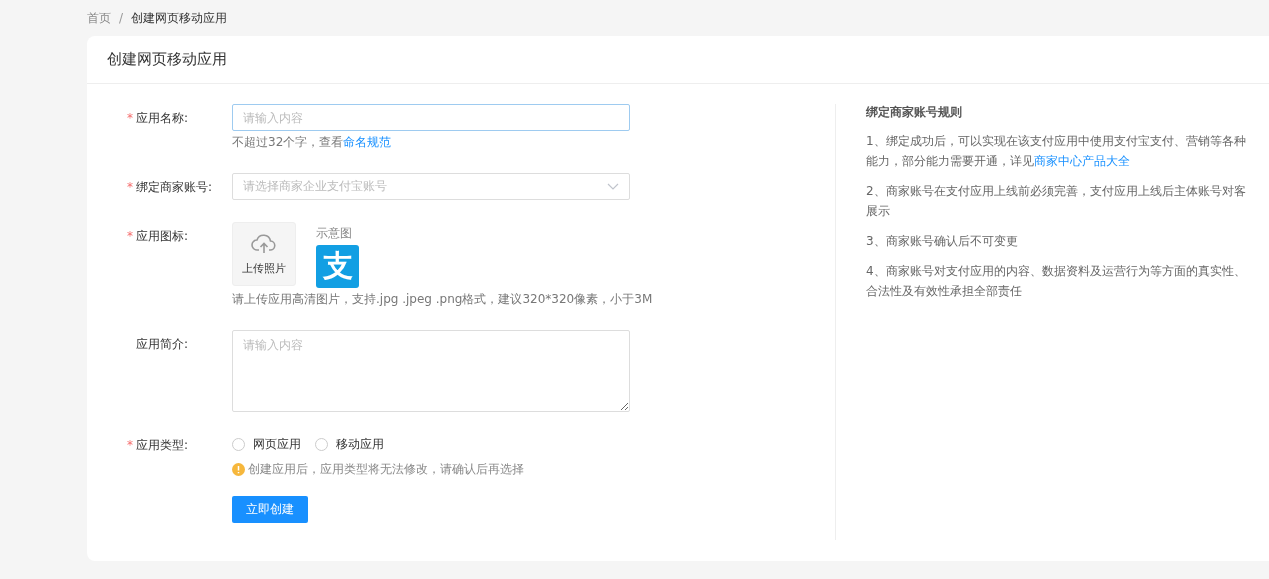 This screenshot has width=1269, height=579. I want to click on cloud-upload-icon, so click(264, 243).